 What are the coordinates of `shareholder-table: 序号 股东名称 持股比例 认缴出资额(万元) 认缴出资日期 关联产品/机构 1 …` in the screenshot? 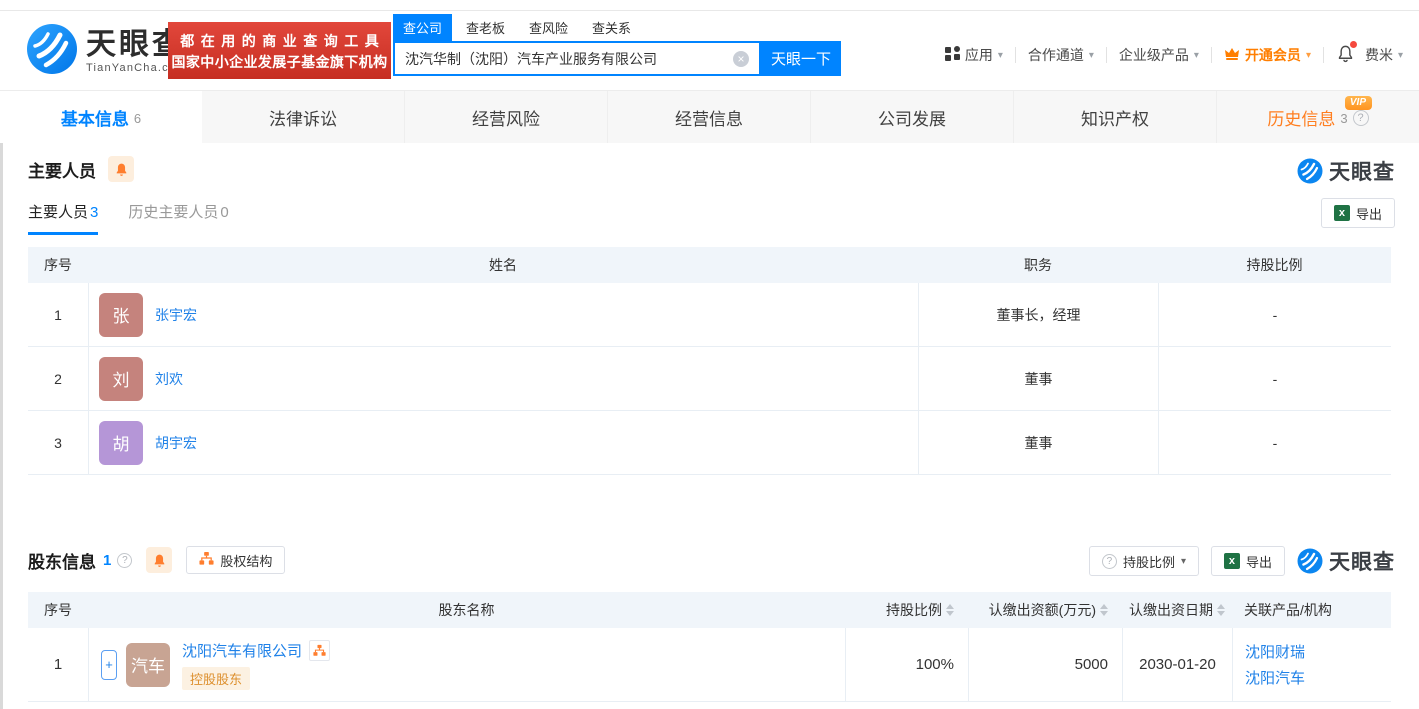 It's located at (709, 647).